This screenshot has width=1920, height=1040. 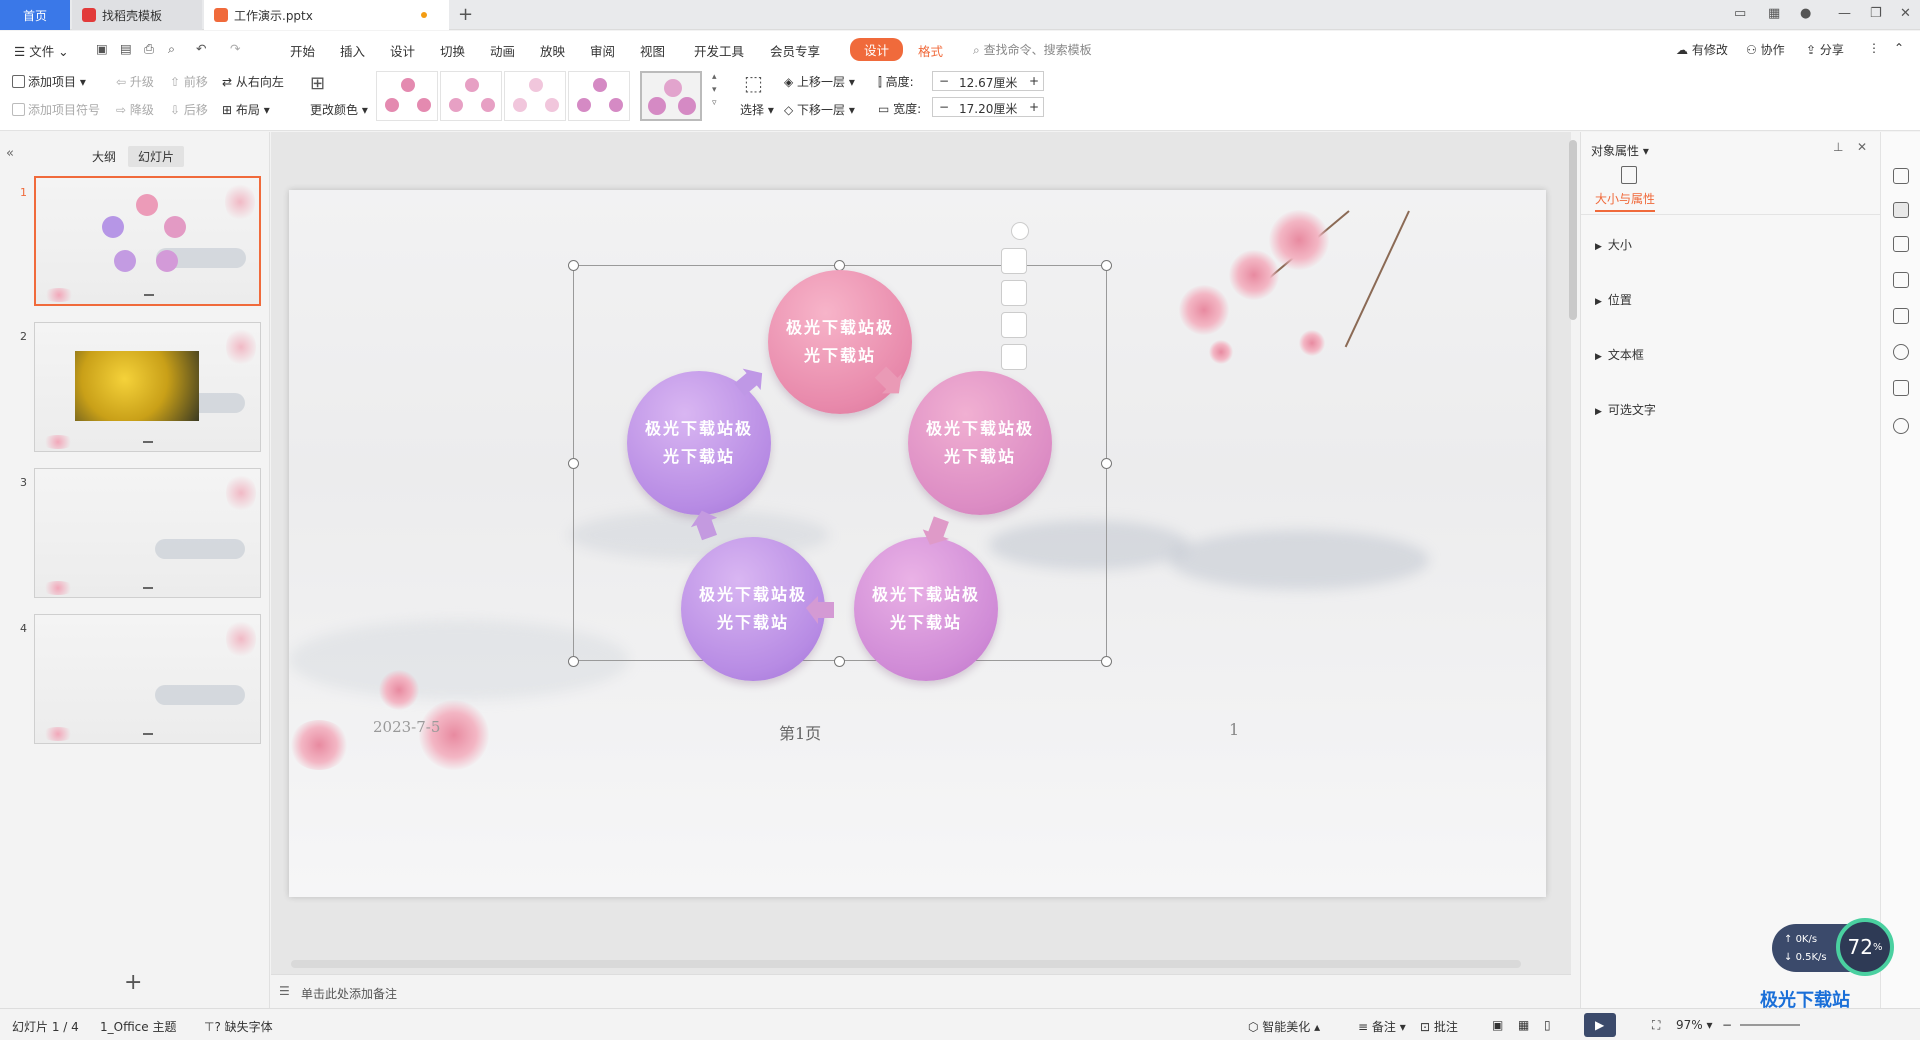 What do you see at coordinates (1805, 13) in the screenshot?
I see `avatar: ●` at bounding box center [1805, 13].